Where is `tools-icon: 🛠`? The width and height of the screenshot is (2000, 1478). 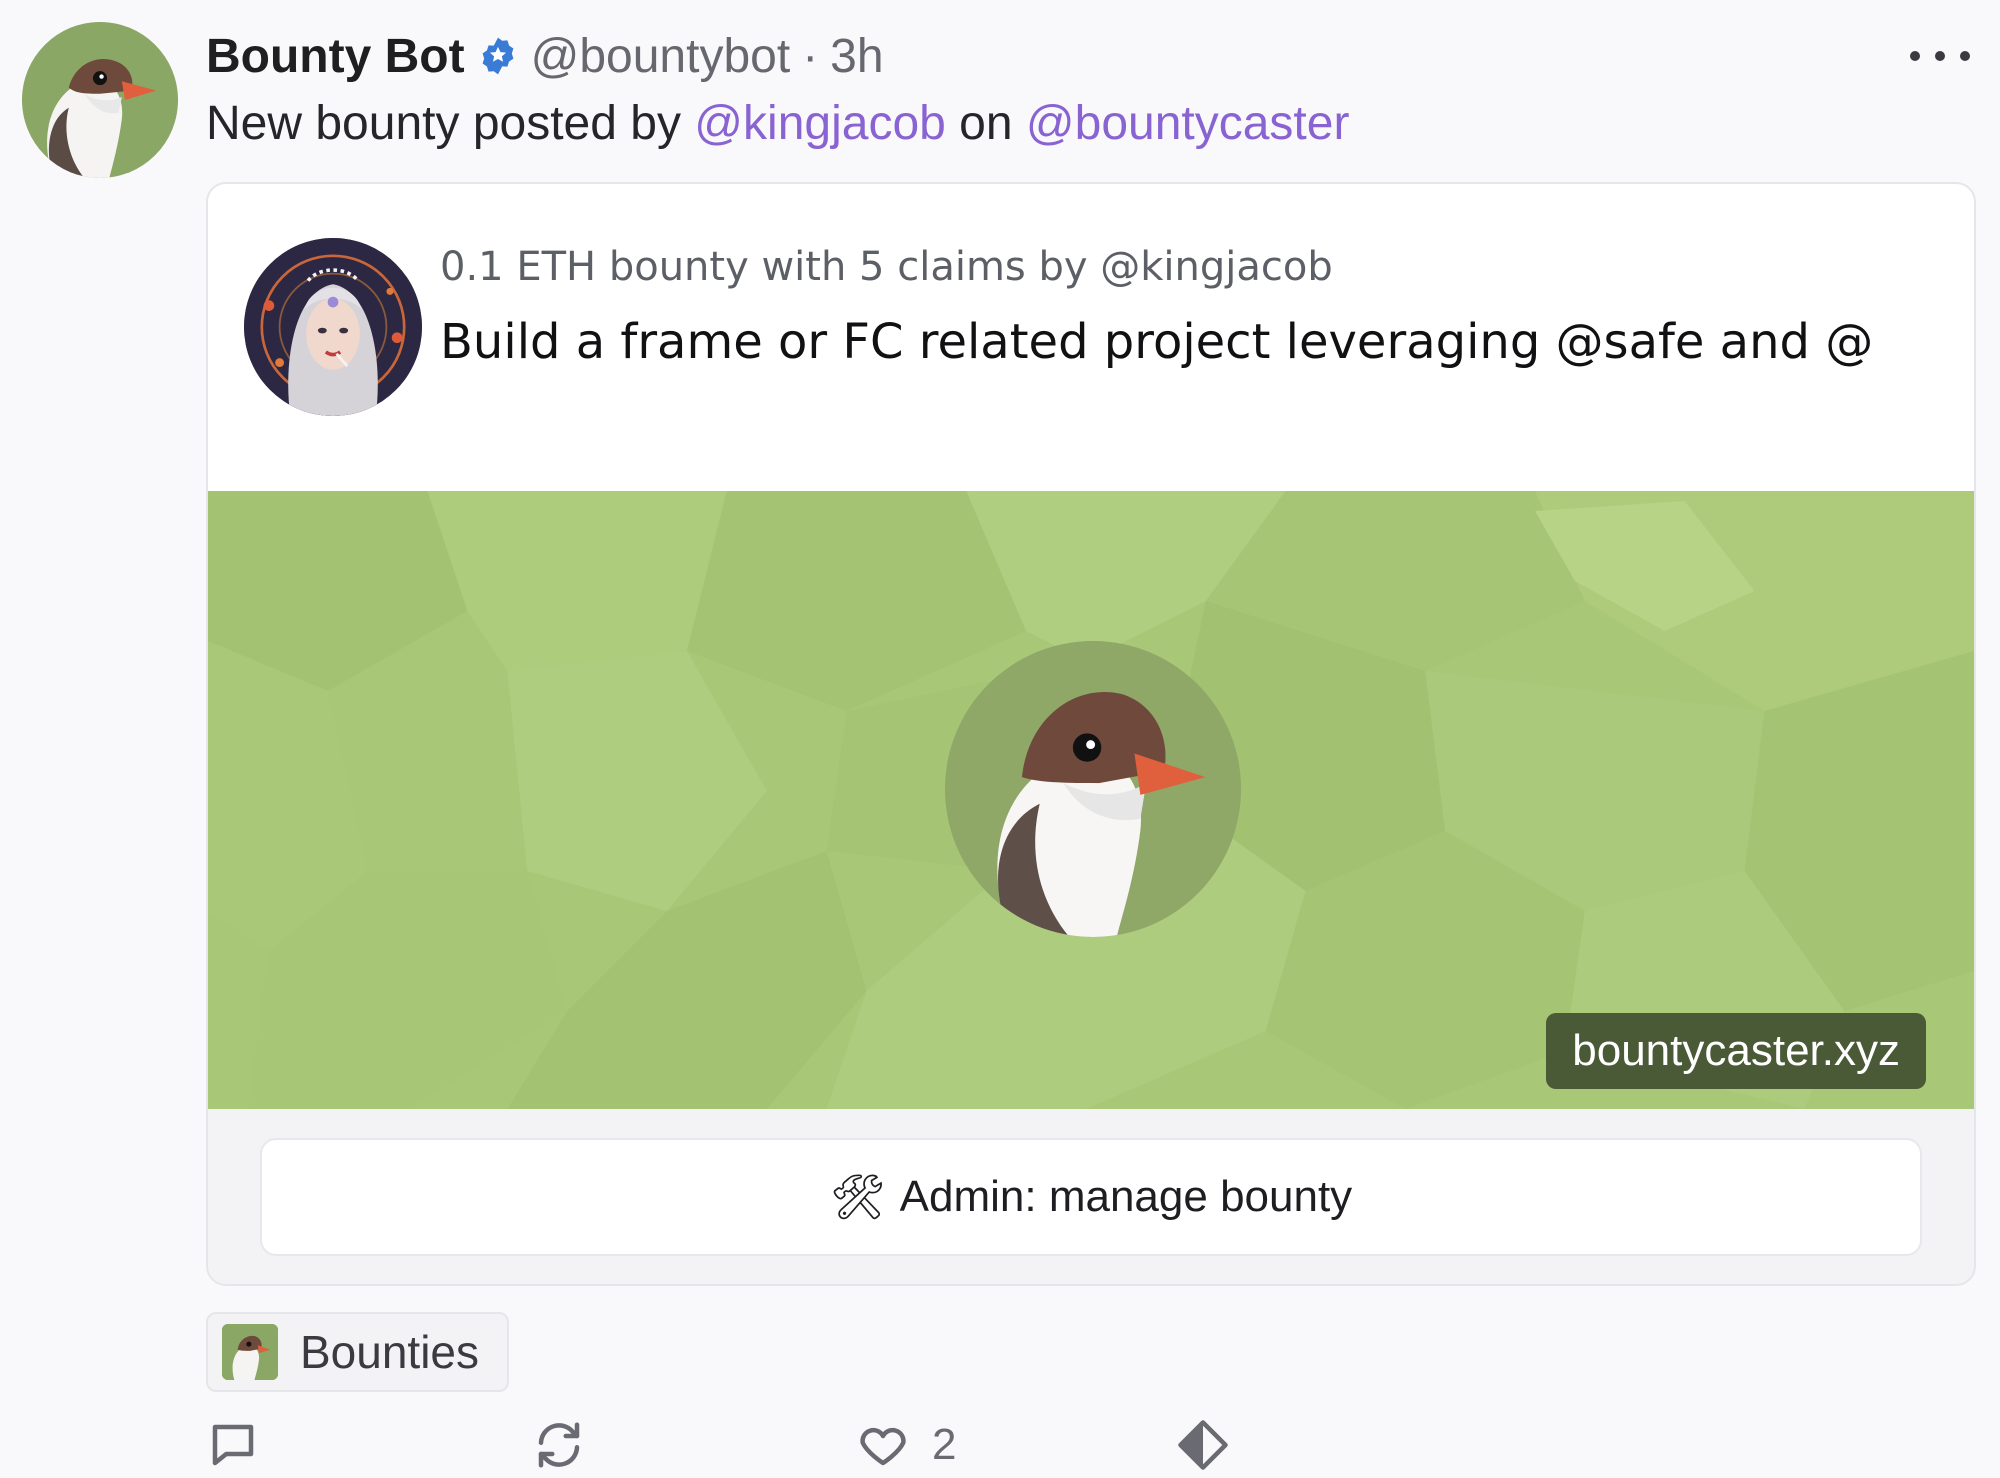 tools-icon: 🛠 is located at coordinates (857, 1197).